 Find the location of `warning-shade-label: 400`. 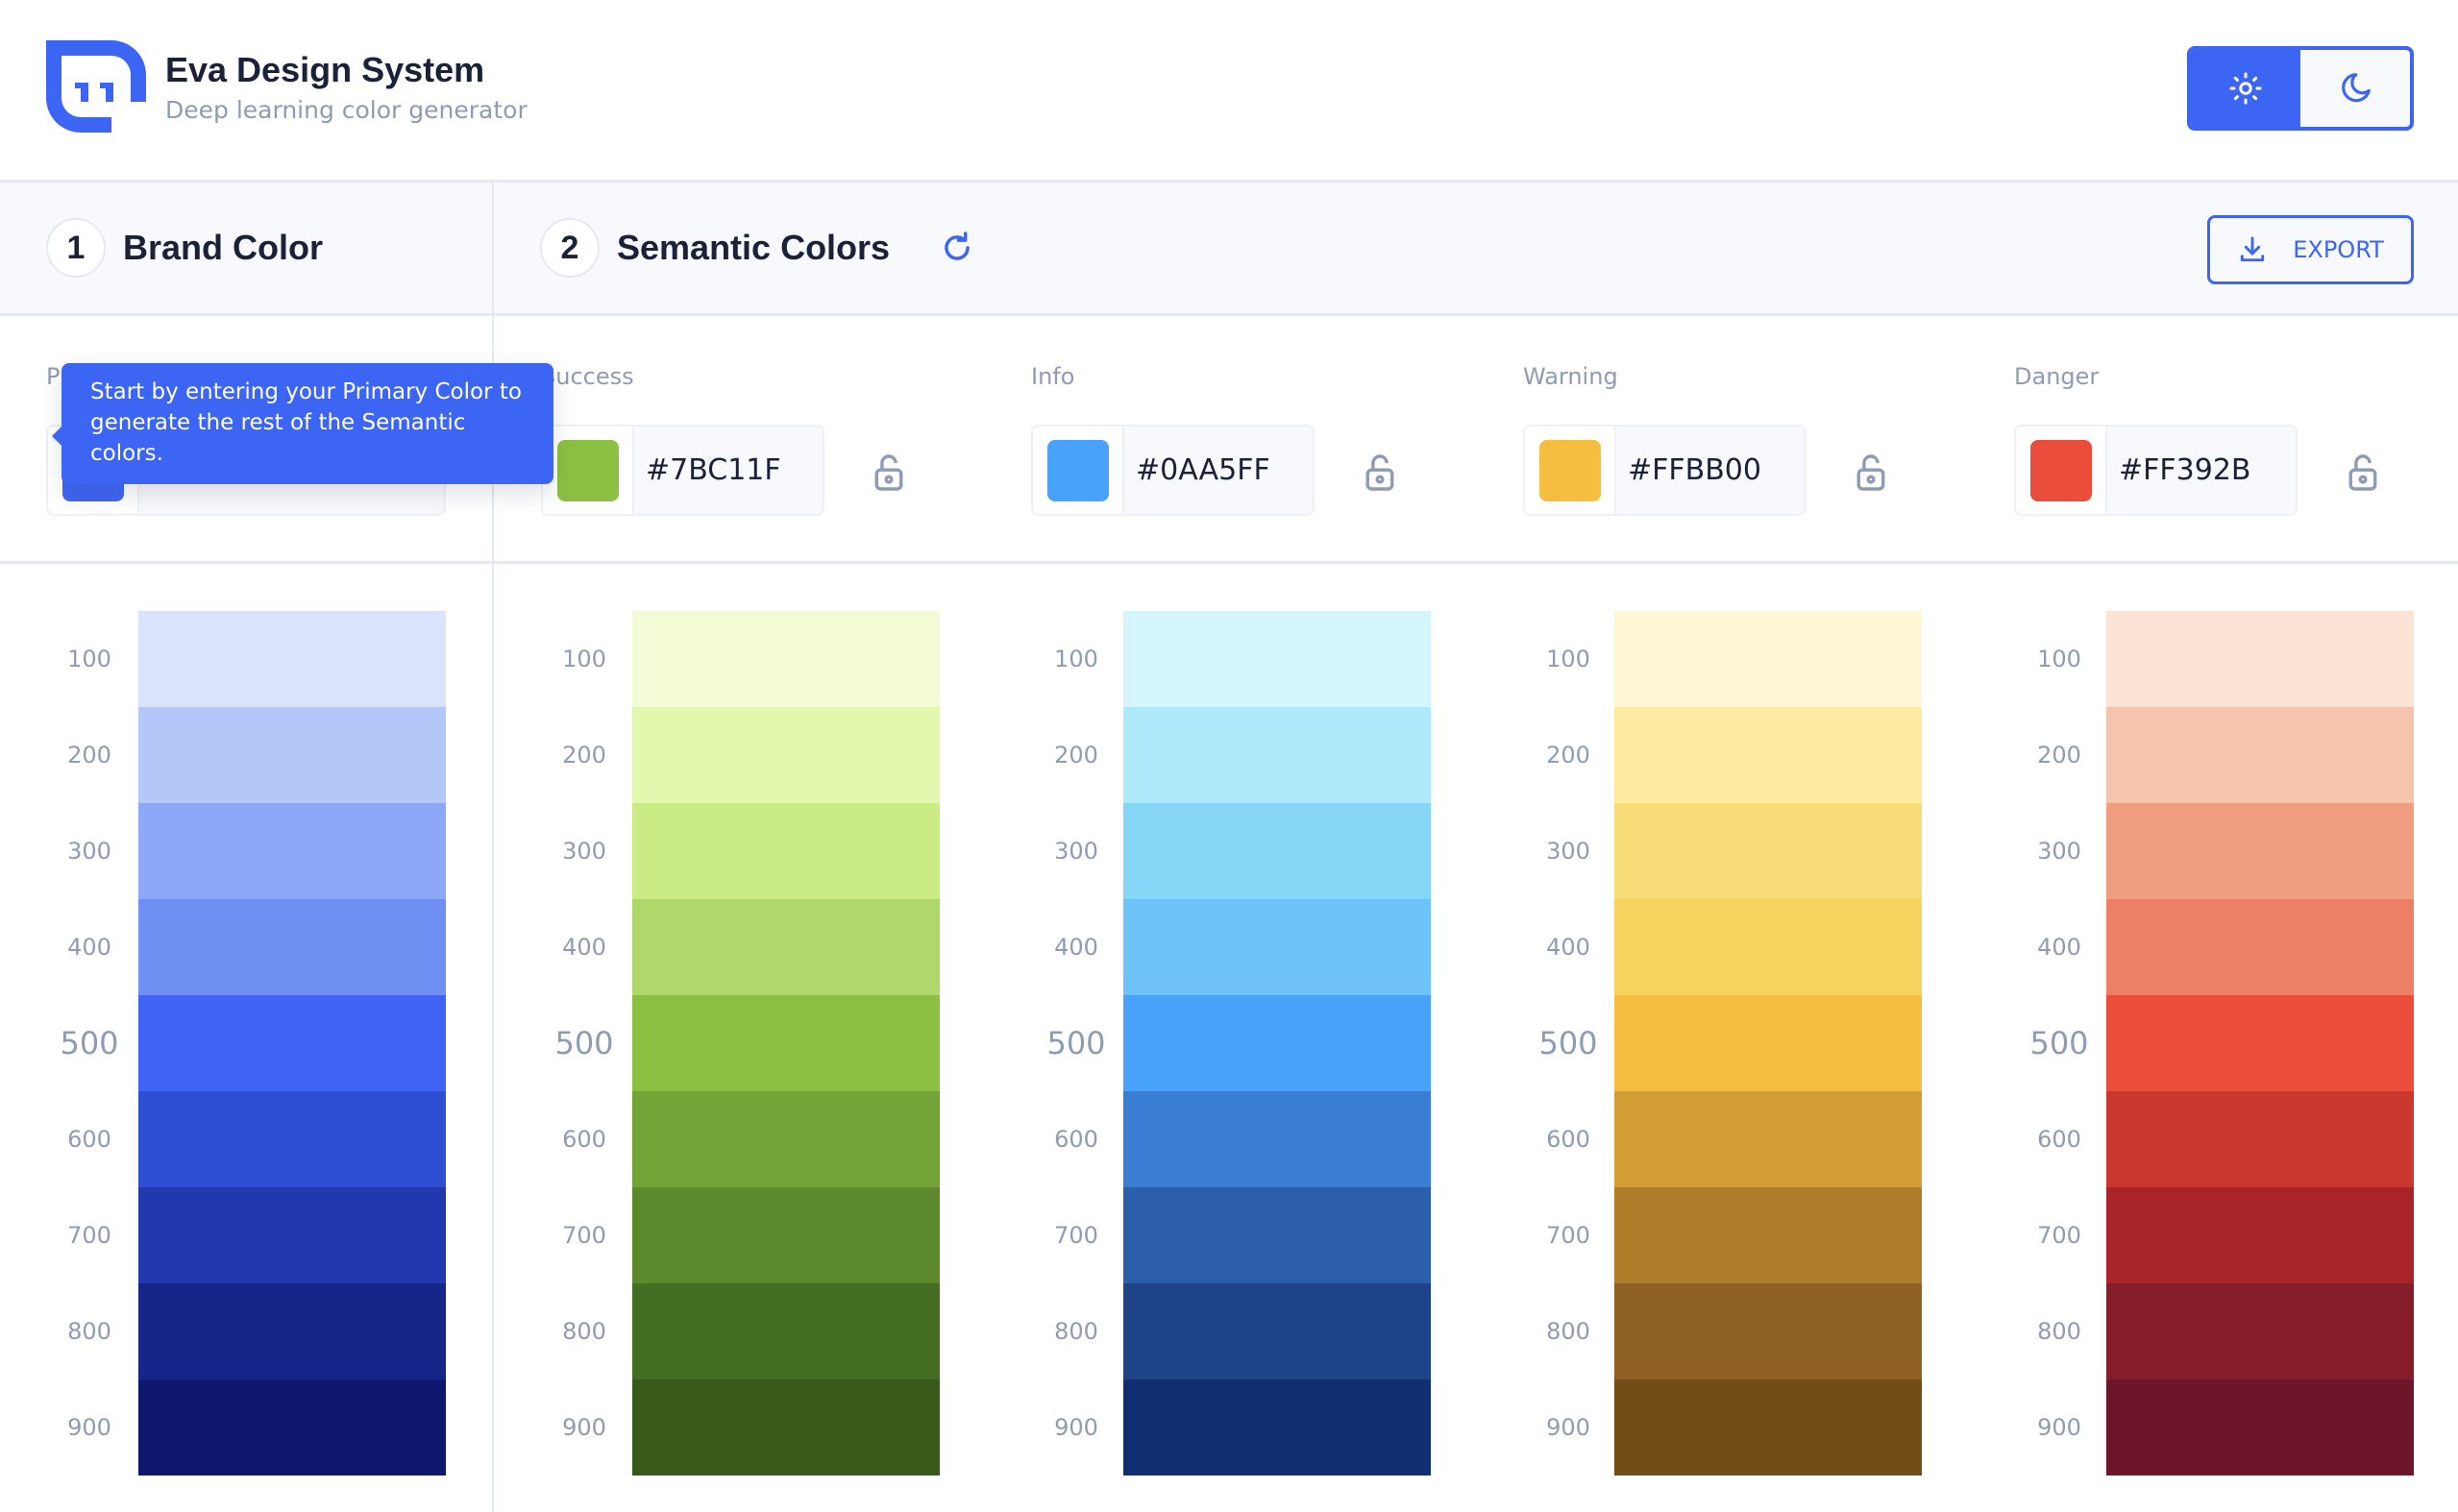

warning-shade-label: 400 is located at coordinates (1568, 947).